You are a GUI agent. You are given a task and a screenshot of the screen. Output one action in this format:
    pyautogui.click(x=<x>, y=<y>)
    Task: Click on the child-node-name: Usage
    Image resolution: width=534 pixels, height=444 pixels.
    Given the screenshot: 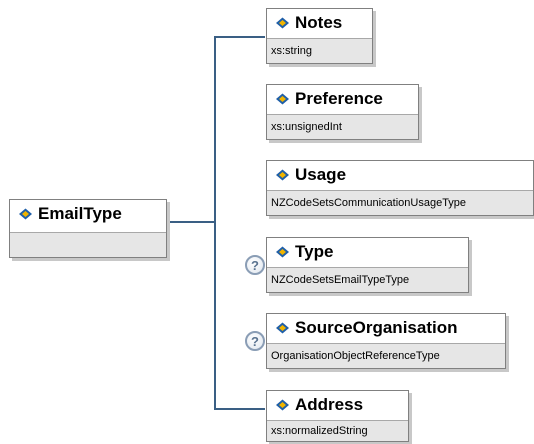 What is the action you would take?
    pyautogui.click(x=321, y=174)
    